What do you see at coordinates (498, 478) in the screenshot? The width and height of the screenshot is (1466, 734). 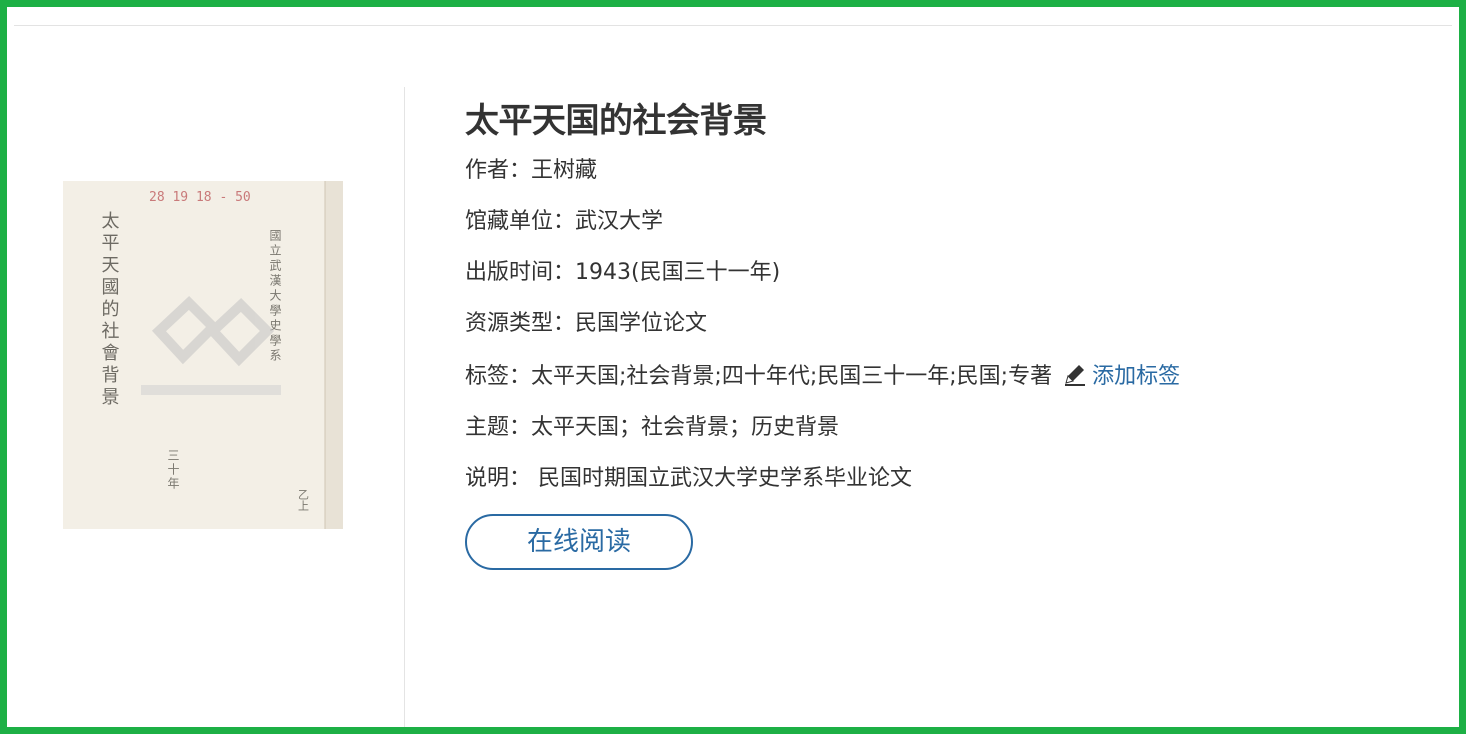 I see `note-label: 说明：` at bounding box center [498, 478].